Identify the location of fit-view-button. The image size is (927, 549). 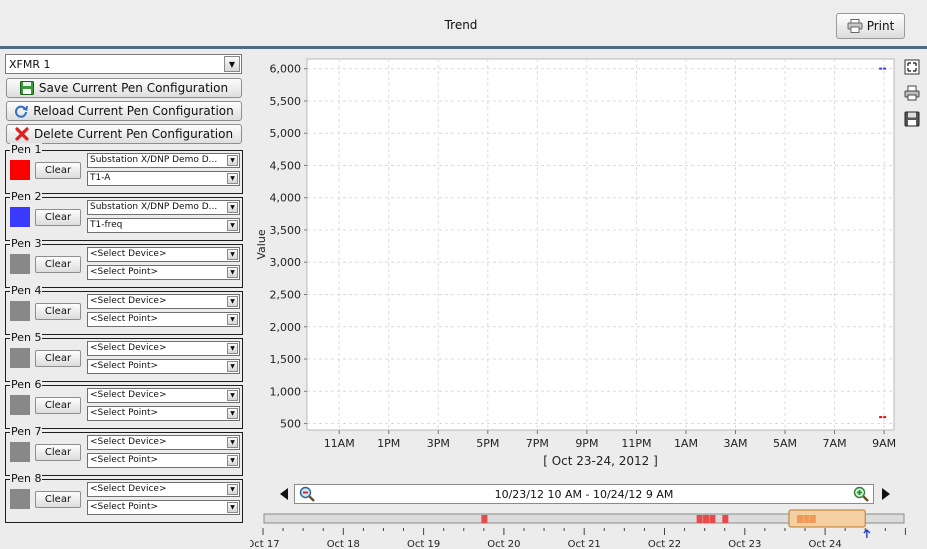
(912, 67).